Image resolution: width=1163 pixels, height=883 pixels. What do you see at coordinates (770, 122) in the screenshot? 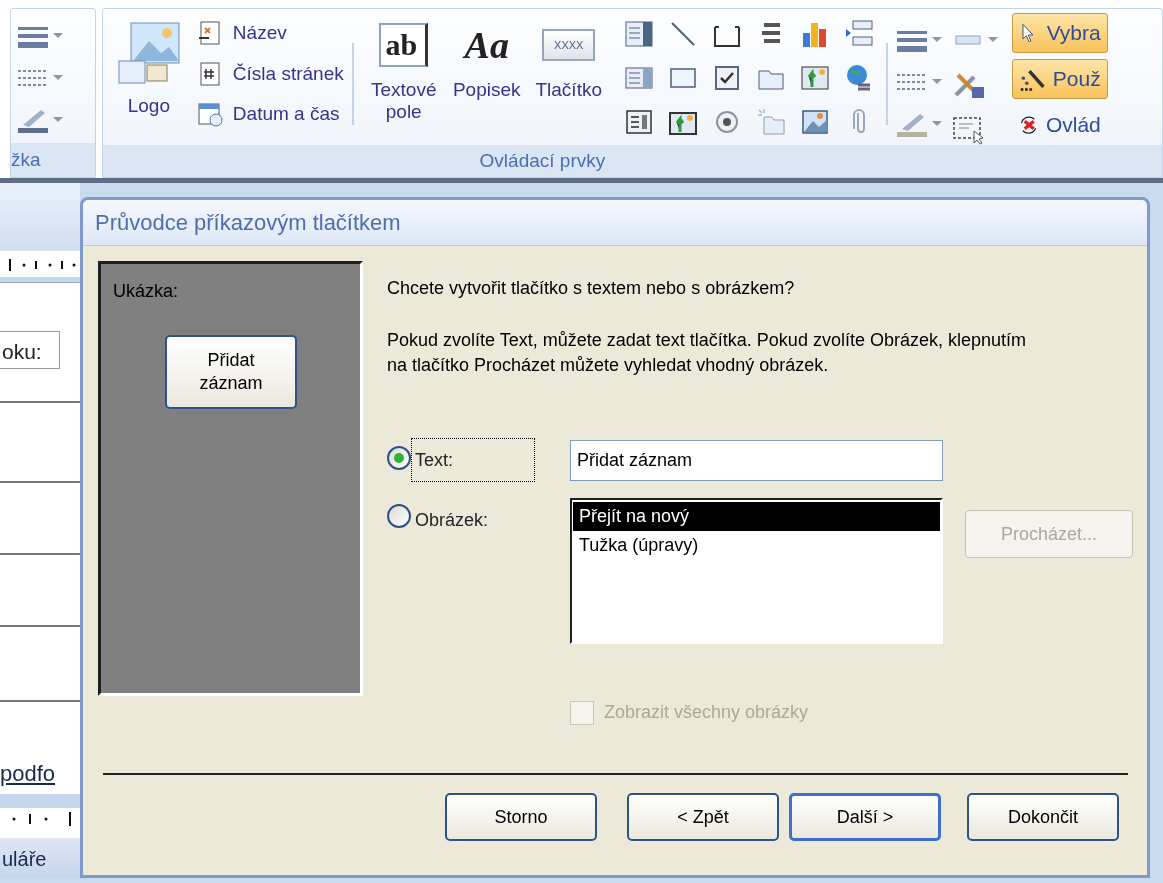
I see `folder-icon` at bounding box center [770, 122].